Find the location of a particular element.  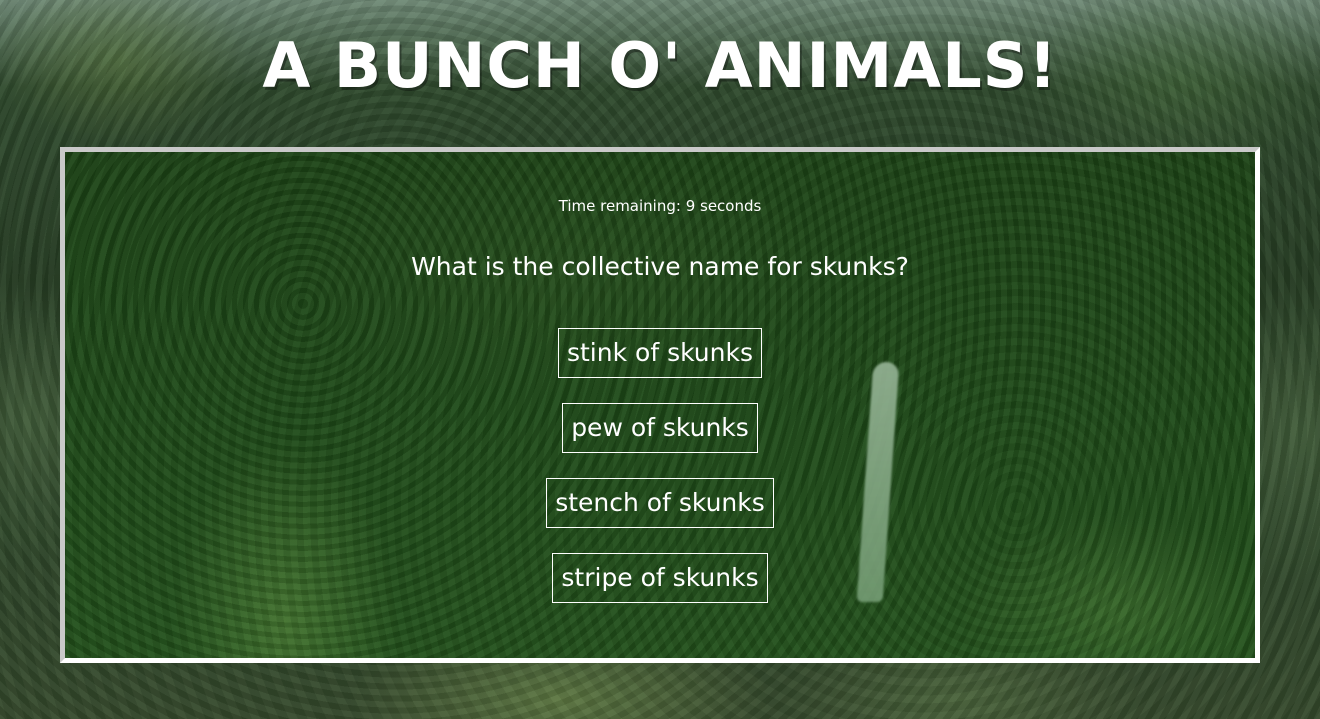

site-title: A BUNCH O' ANIMALS! is located at coordinates (660, 65).